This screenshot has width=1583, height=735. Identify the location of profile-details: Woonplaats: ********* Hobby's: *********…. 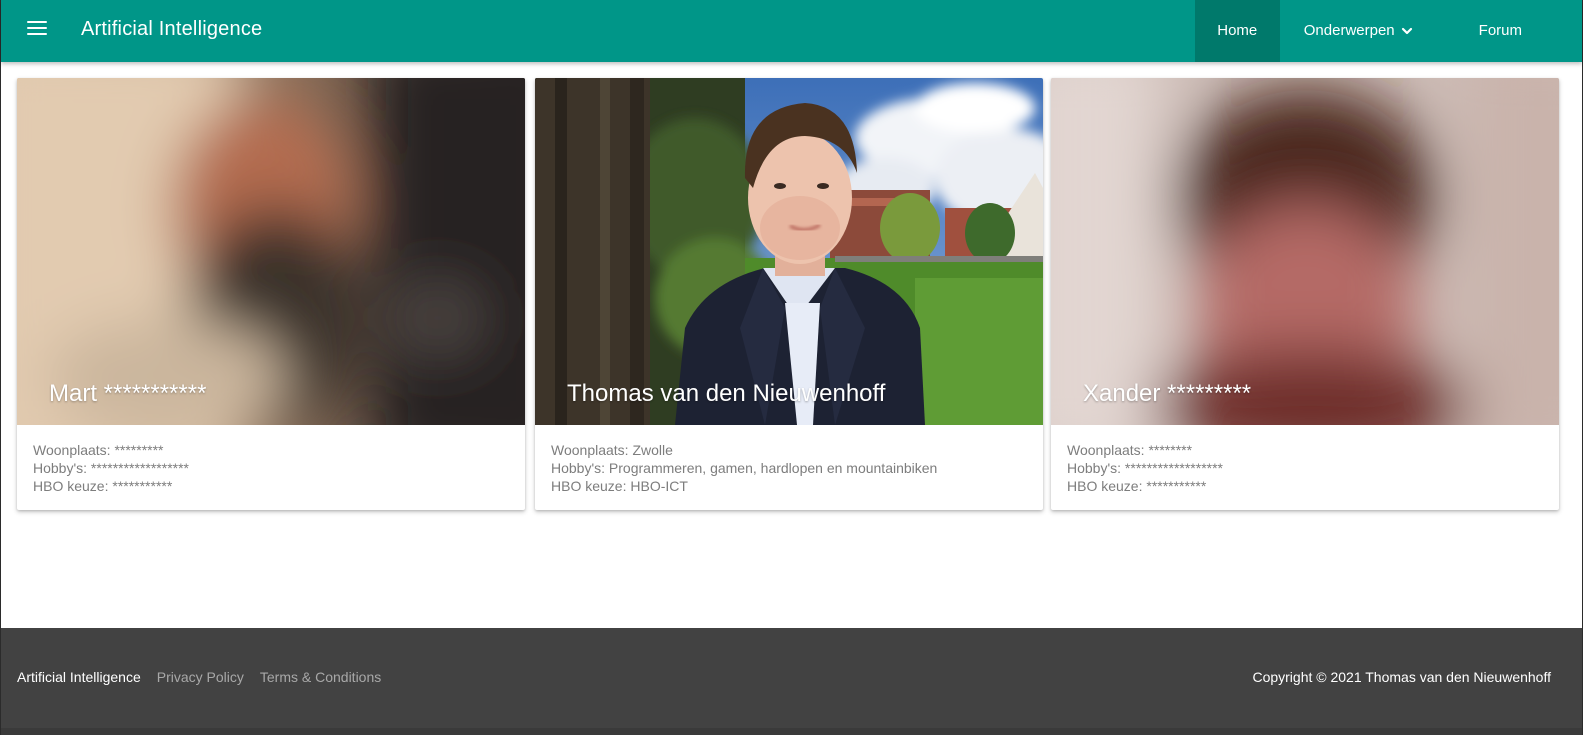
(111, 468).